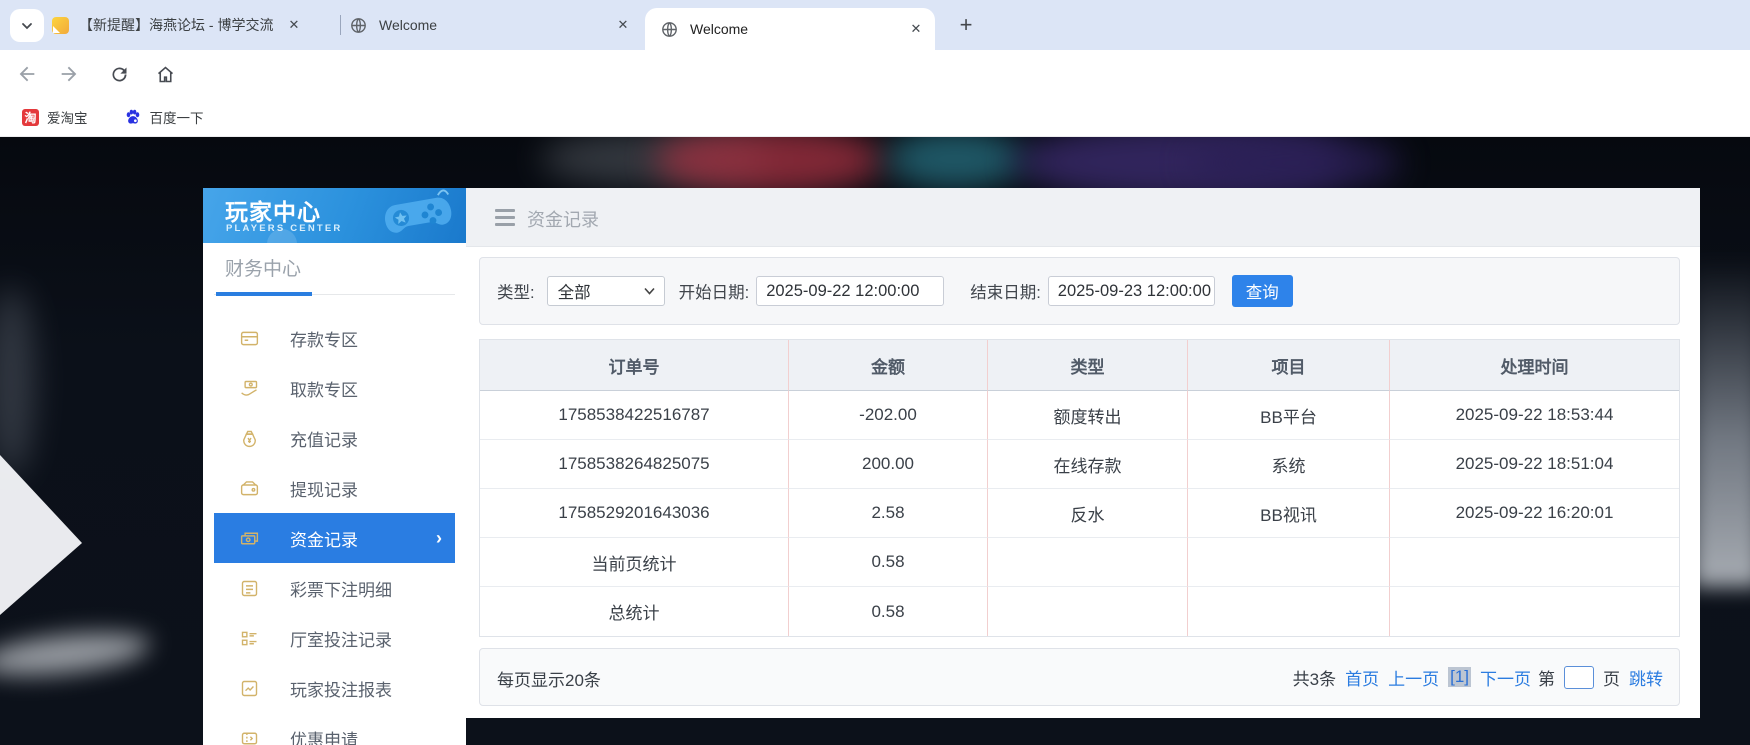 Image resolution: width=1750 pixels, height=745 pixels. I want to click on table-cell: 1758529201643036, so click(634, 513).